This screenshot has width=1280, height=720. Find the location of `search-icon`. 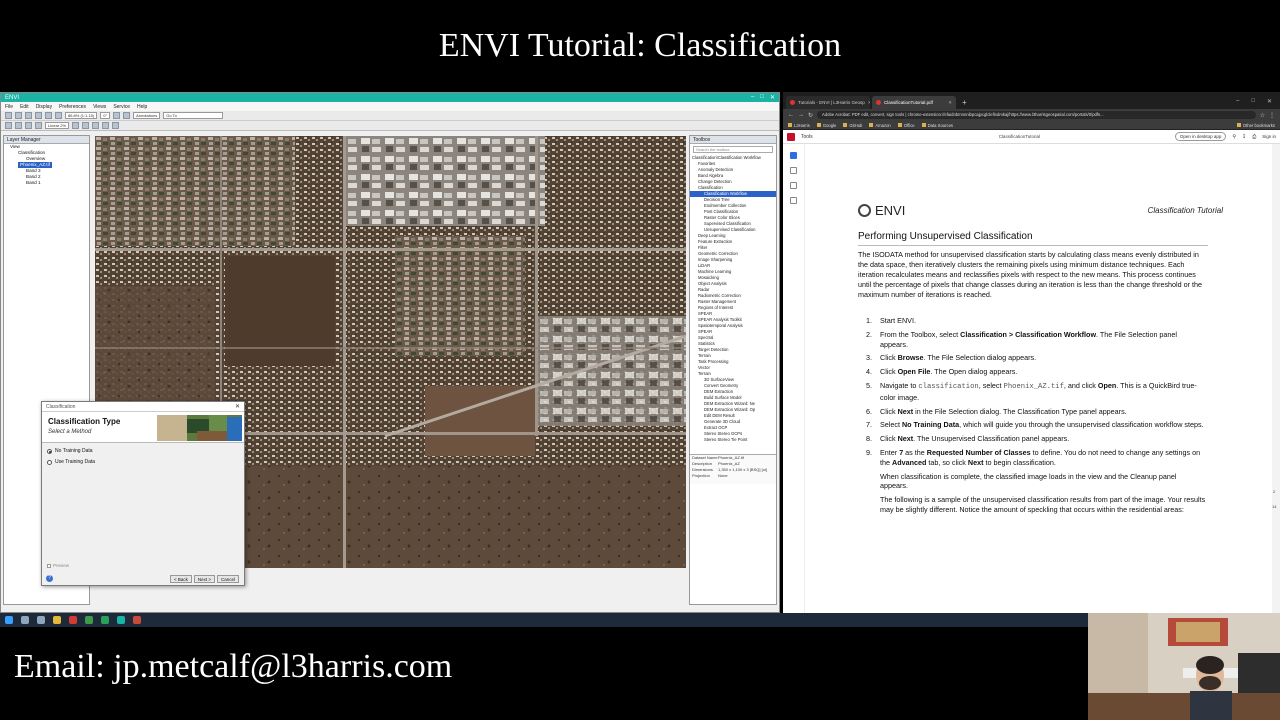

search-icon is located at coordinates (25, 620).